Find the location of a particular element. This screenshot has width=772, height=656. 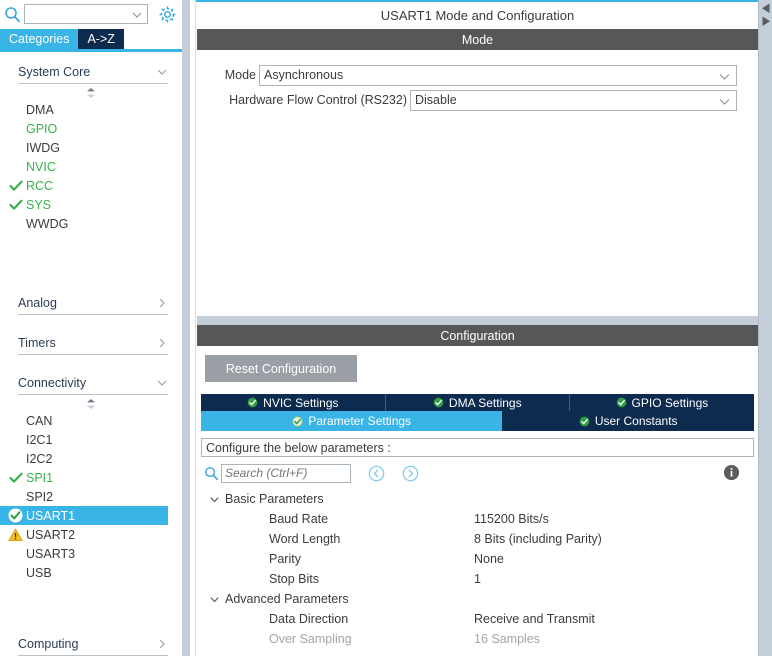

panel-left-rail is located at coordinates (193, 328).